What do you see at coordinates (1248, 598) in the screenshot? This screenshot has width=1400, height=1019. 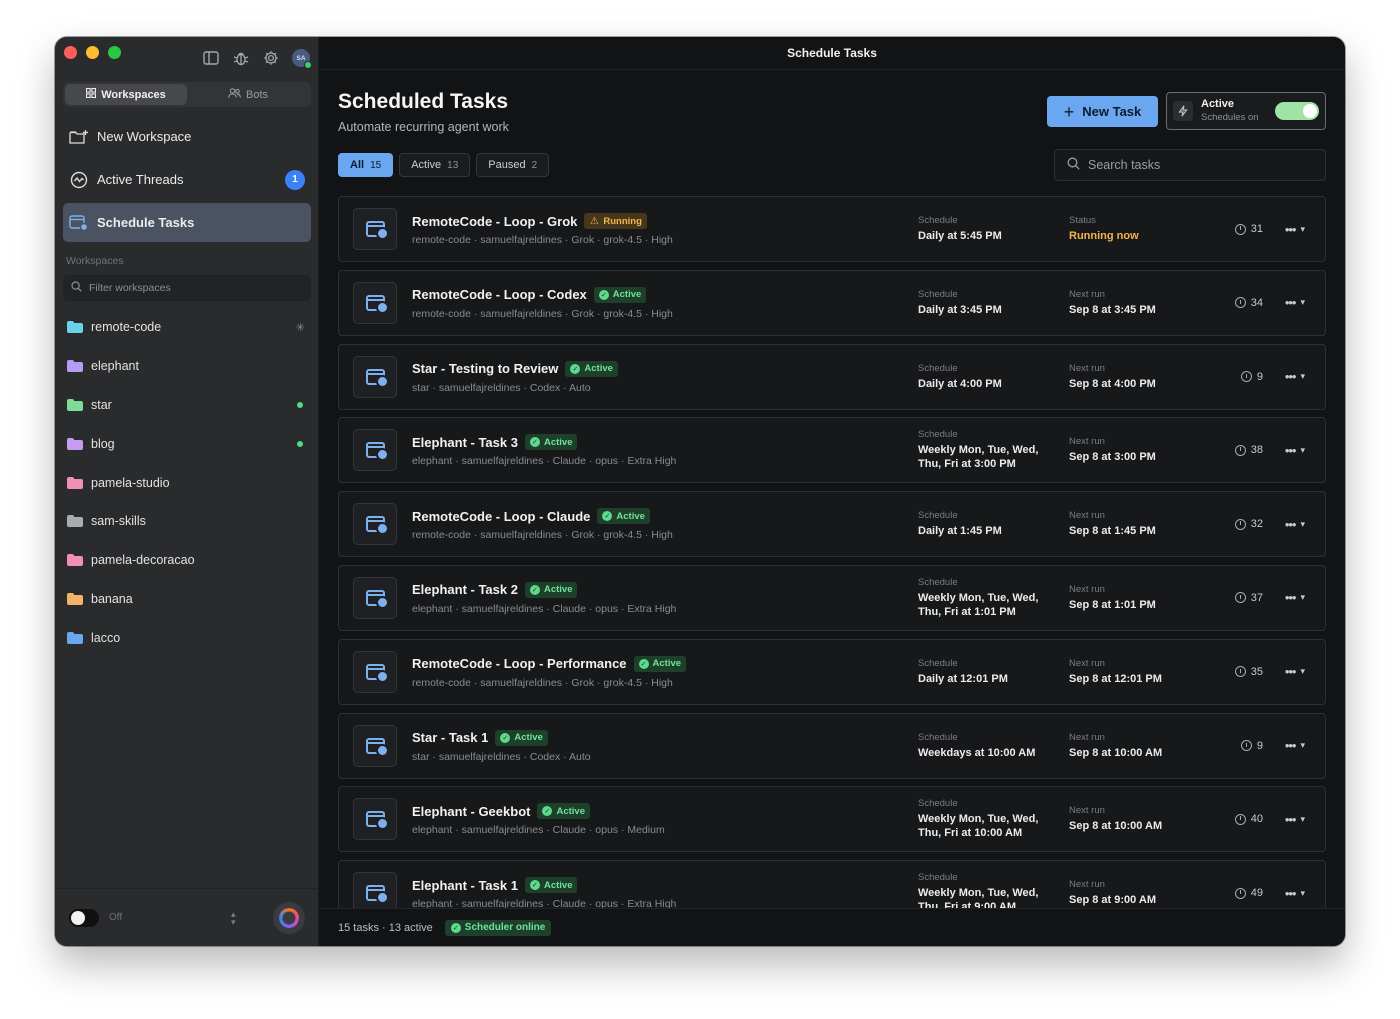 I see `run-count: 37` at bounding box center [1248, 598].